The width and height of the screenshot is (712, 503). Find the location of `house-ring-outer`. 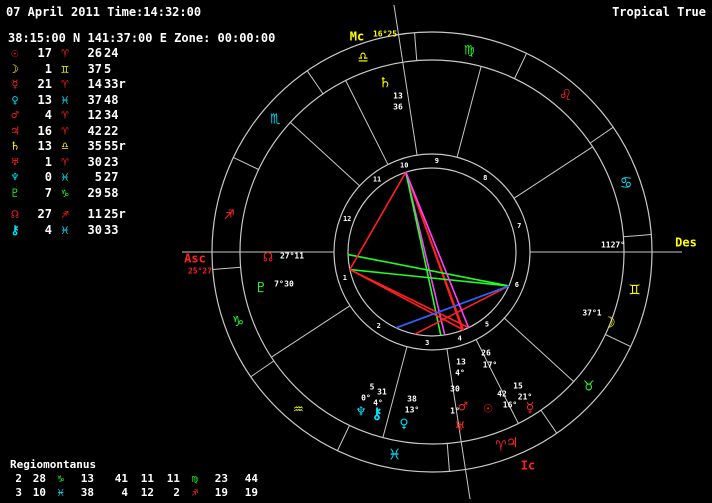

house-ring-outer is located at coordinates (432, 252).